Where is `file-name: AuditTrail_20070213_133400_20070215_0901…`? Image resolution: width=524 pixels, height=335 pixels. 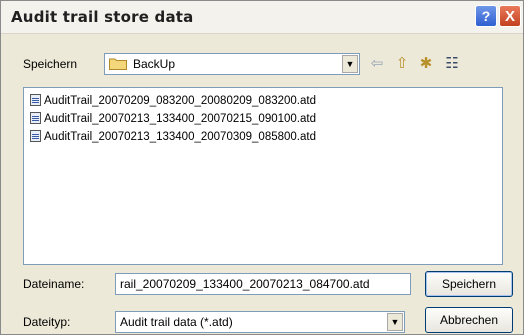 file-name: AuditTrail_20070213_133400_20070215_0901… is located at coordinates (180, 119).